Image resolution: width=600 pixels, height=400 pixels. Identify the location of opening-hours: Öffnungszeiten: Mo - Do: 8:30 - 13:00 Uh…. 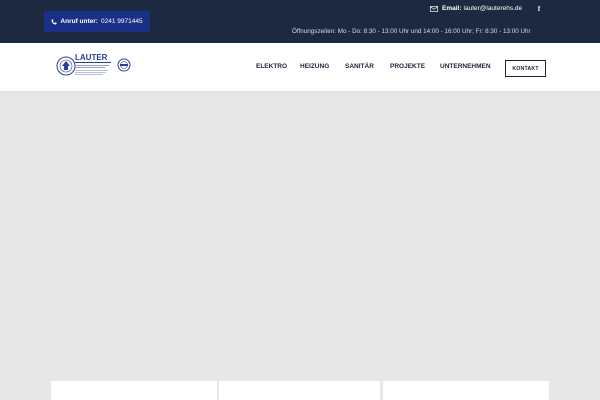
(411, 31).